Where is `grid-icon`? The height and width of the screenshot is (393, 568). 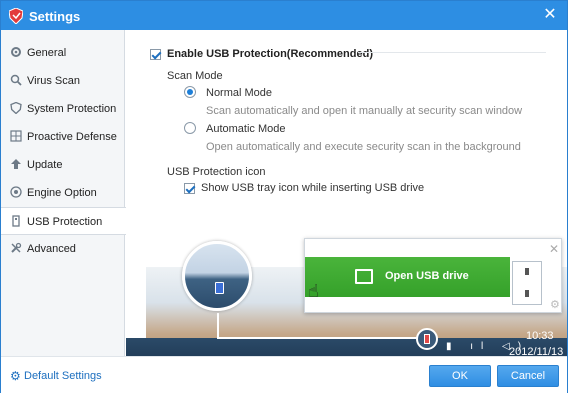 grid-icon is located at coordinates (16, 136).